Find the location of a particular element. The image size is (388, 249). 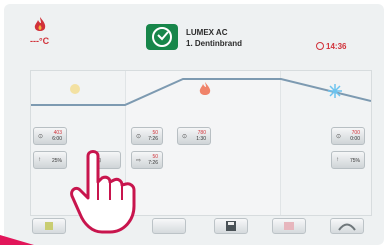

save-button is located at coordinates (231, 226).